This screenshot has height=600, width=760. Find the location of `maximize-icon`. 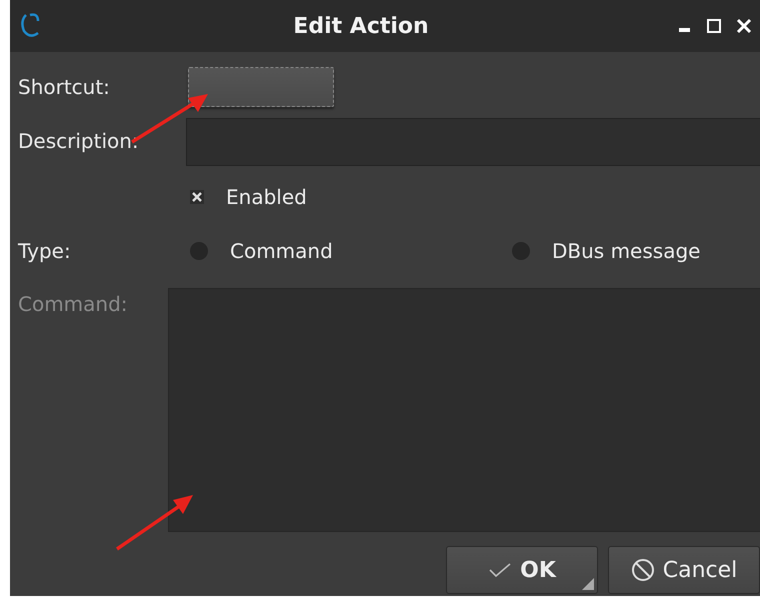

maximize-icon is located at coordinates (714, 26).